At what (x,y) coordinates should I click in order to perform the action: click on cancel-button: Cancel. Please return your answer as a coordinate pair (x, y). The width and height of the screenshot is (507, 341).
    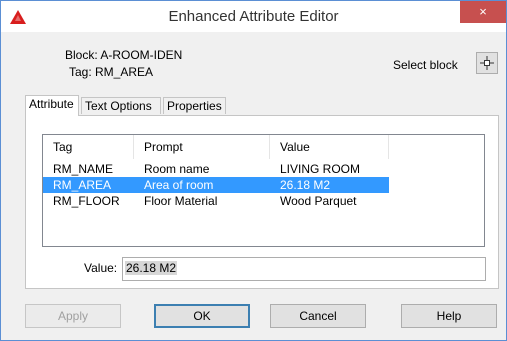
    Looking at the image, I should click on (318, 316).